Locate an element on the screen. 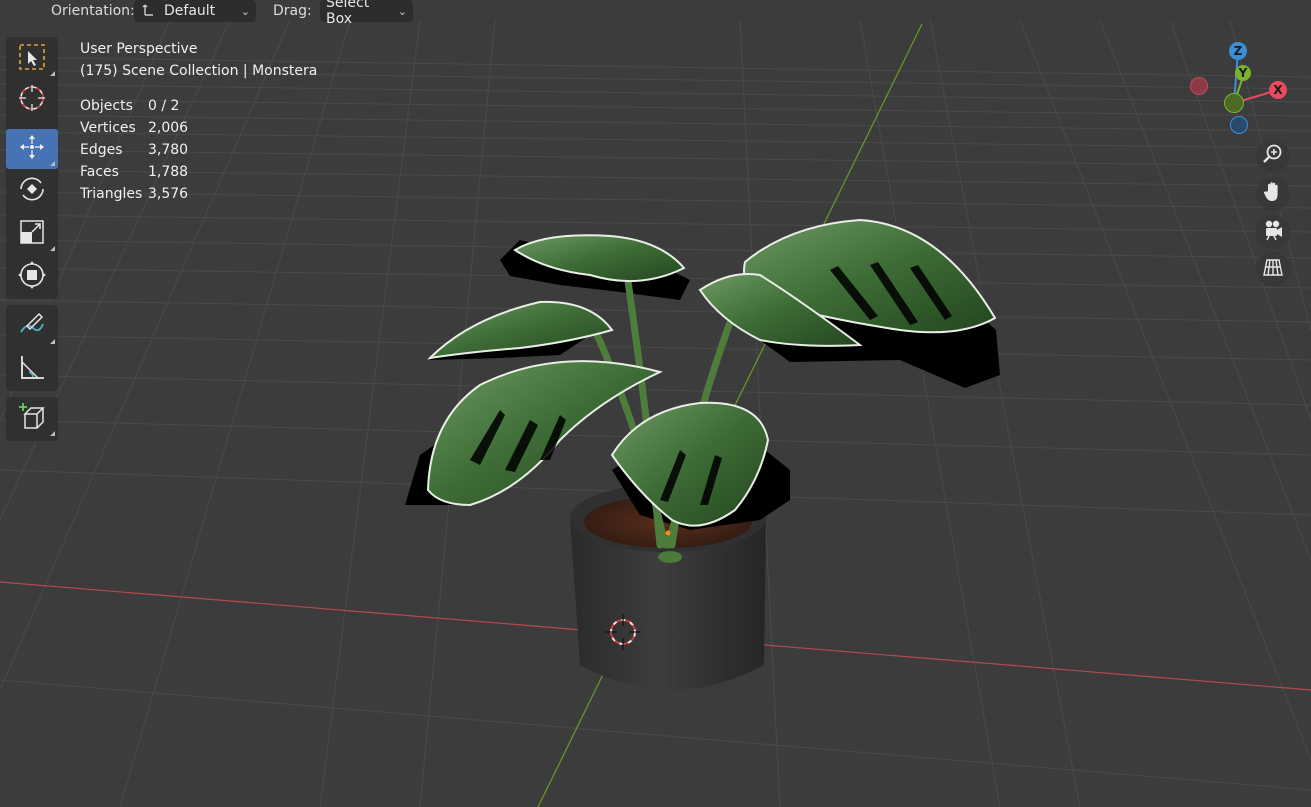 The image size is (1311, 807). tool-group-add is located at coordinates (32, 419).